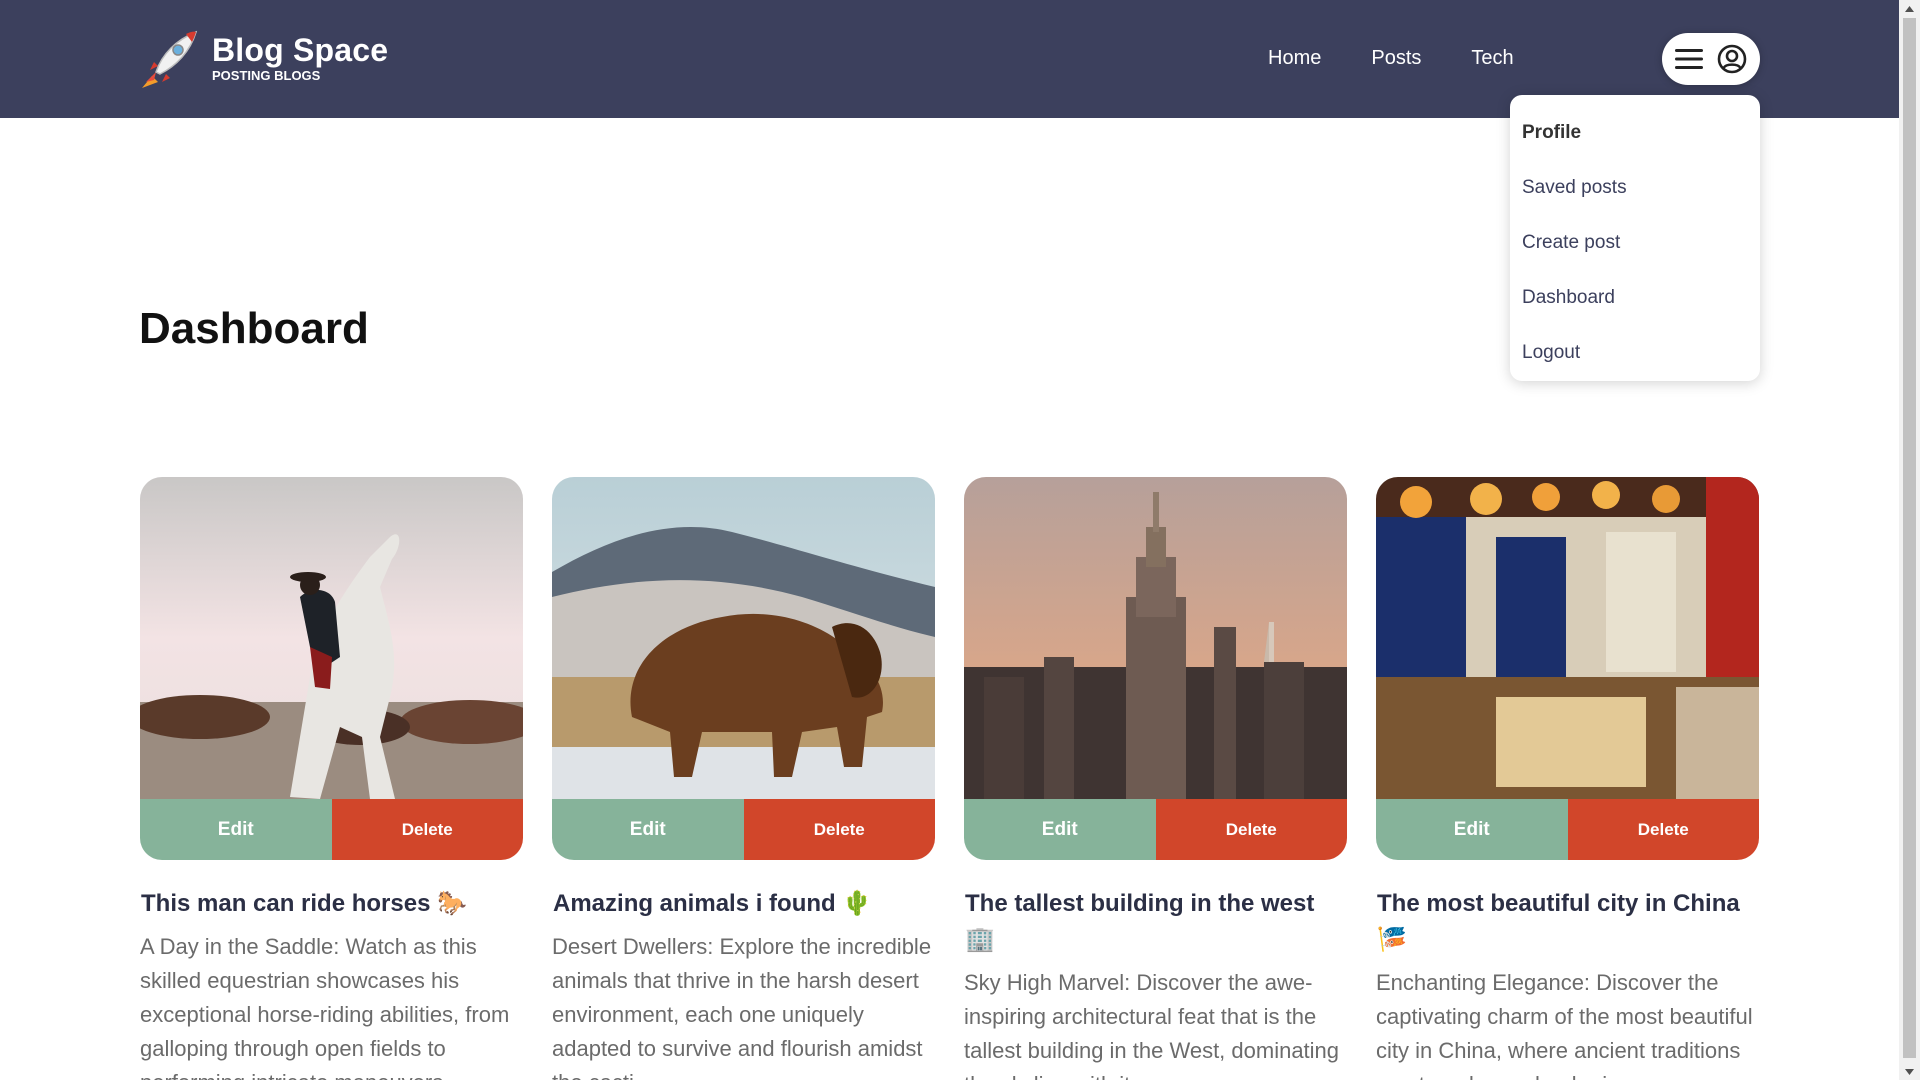 This screenshot has height=1080, width=1920. I want to click on brand-title: Blog Space, so click(300, 50).